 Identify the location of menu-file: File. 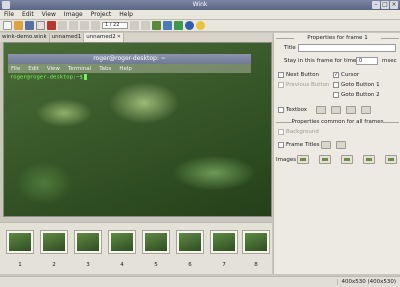
(9, 14).